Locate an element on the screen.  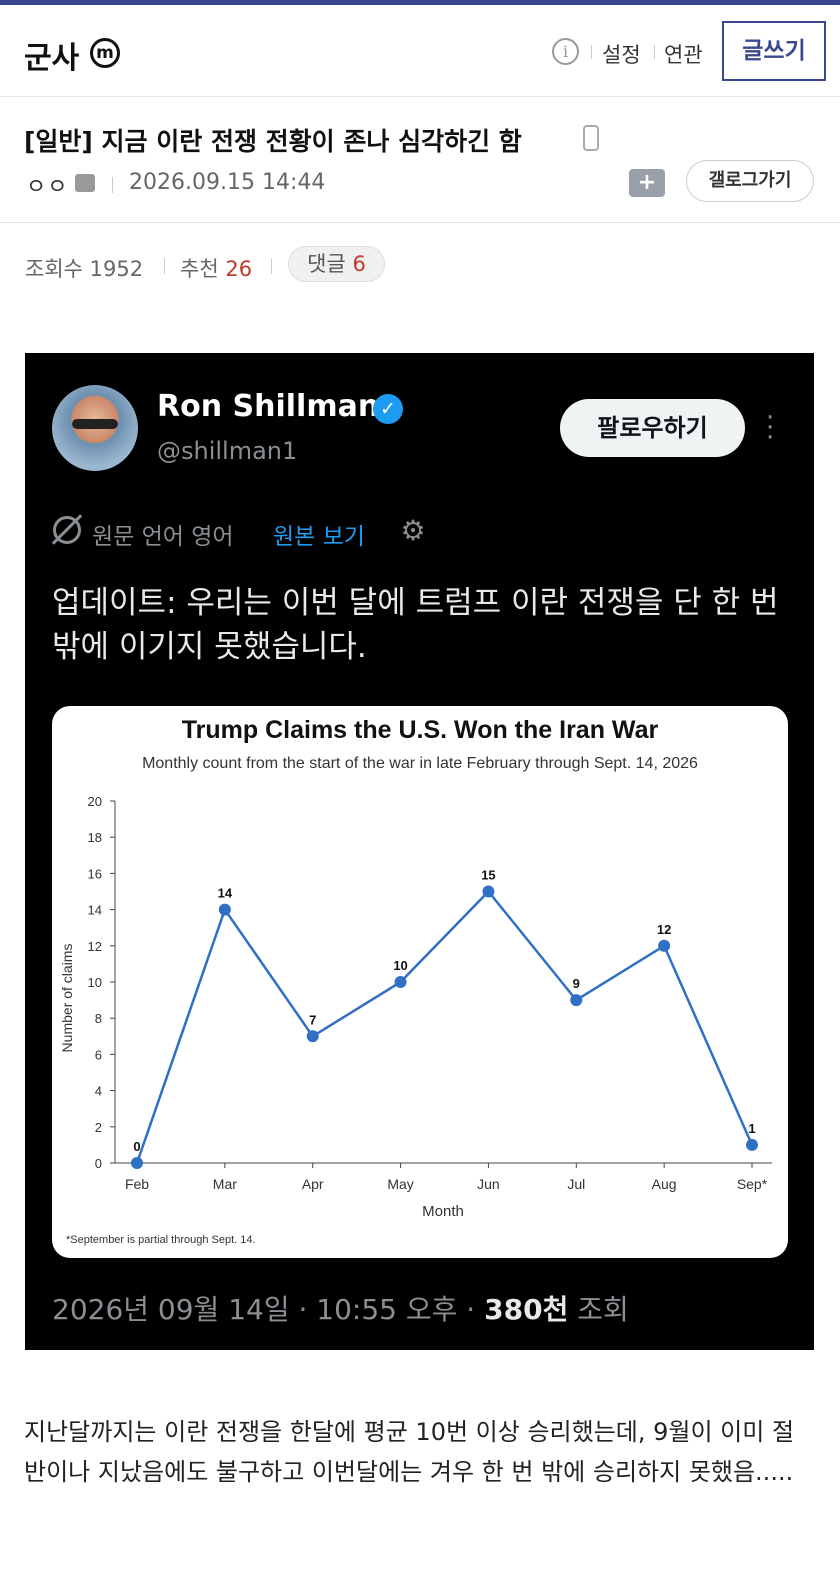
comments-button: 댓글 6 is located at coordinates (336, 264).